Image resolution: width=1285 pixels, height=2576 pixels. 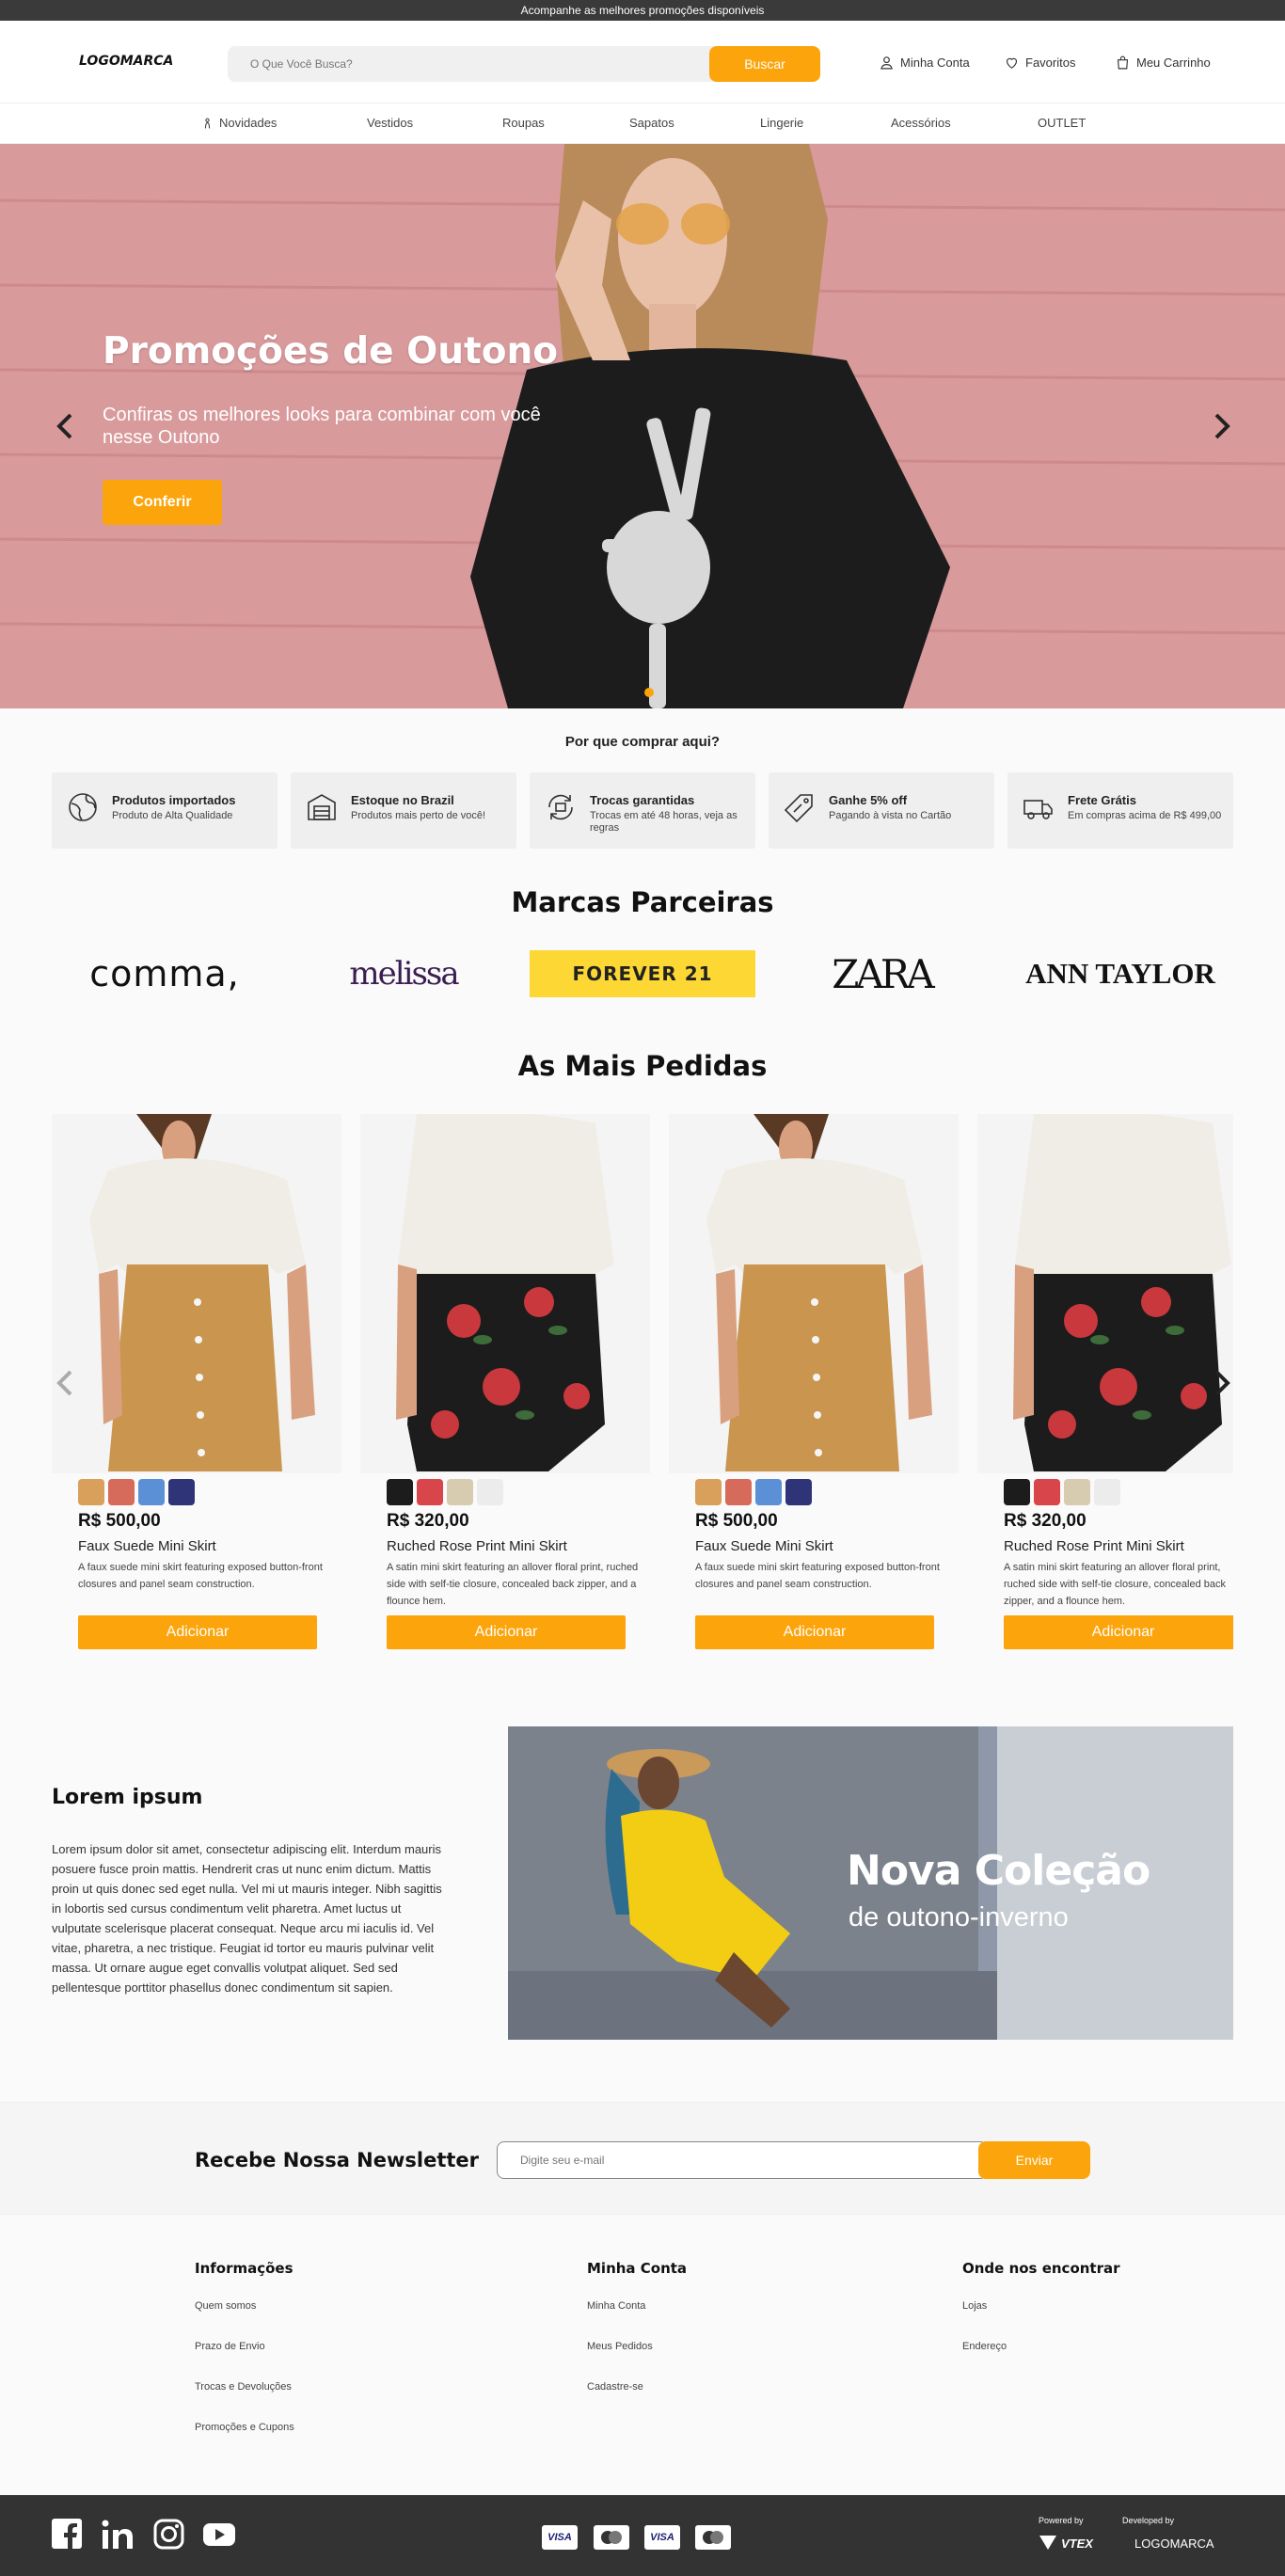 I want to click on footer-heading-info: Informações, so click(x=244, y=2268).